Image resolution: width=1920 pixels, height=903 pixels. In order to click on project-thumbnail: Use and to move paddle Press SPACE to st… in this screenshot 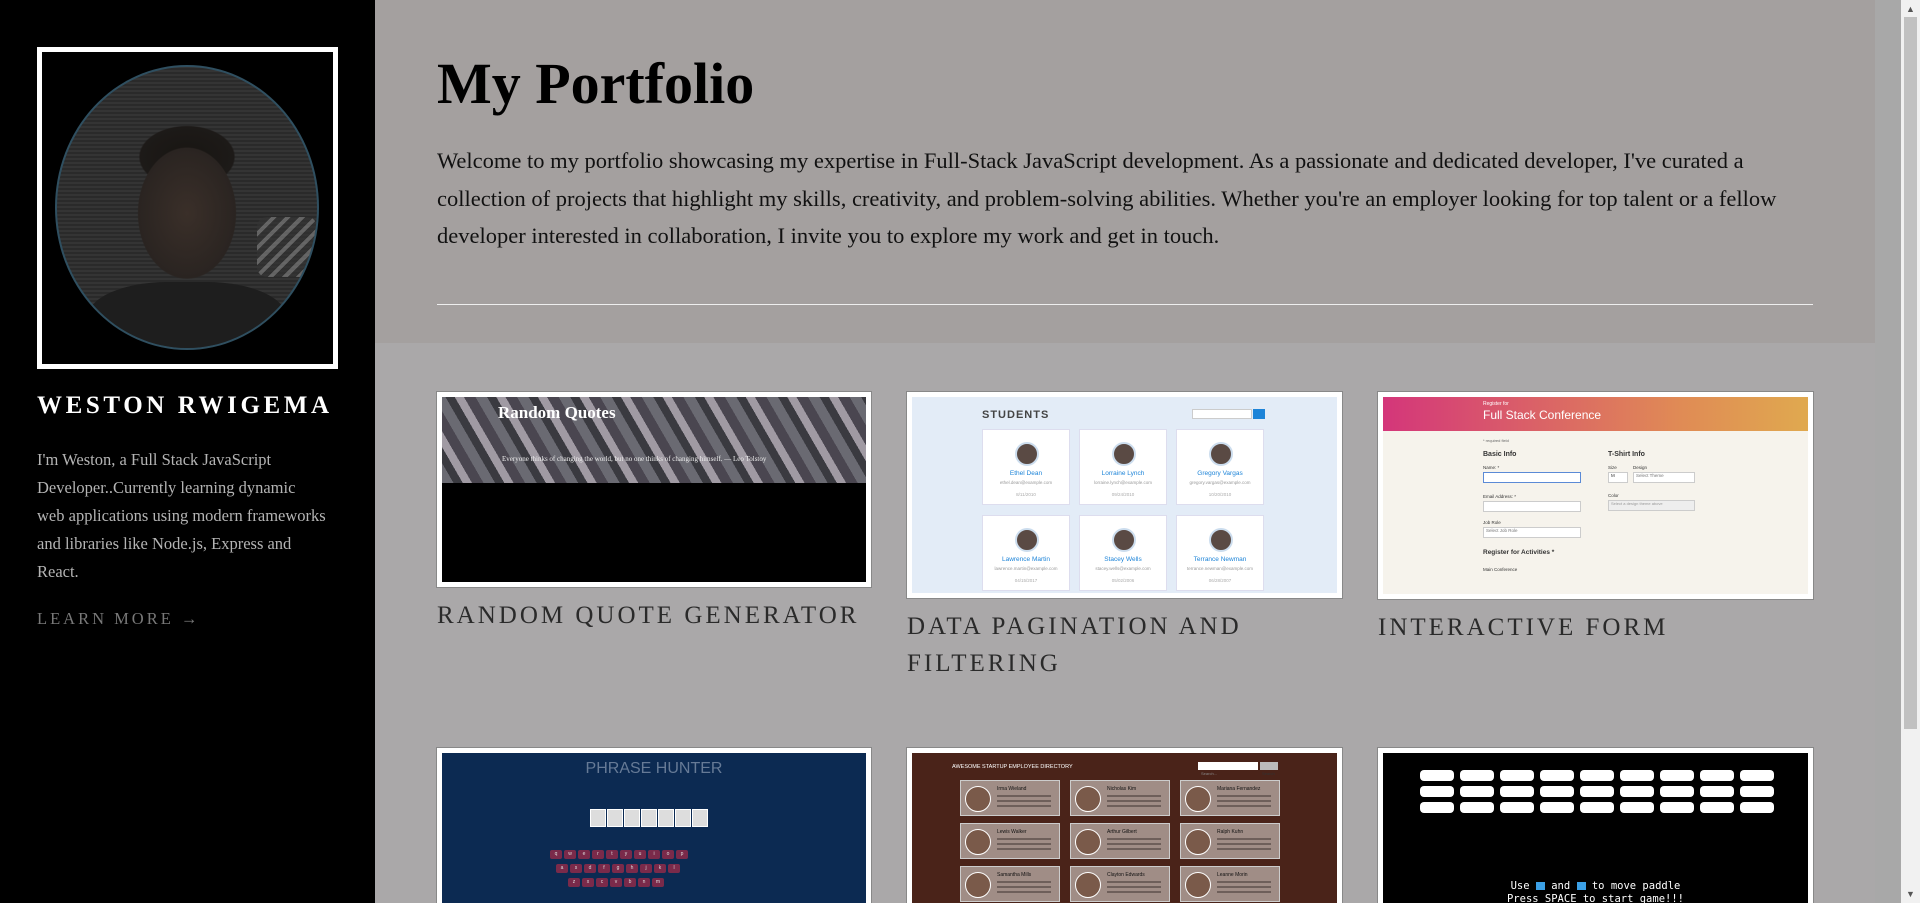, I will do `click(1595, 825)`.